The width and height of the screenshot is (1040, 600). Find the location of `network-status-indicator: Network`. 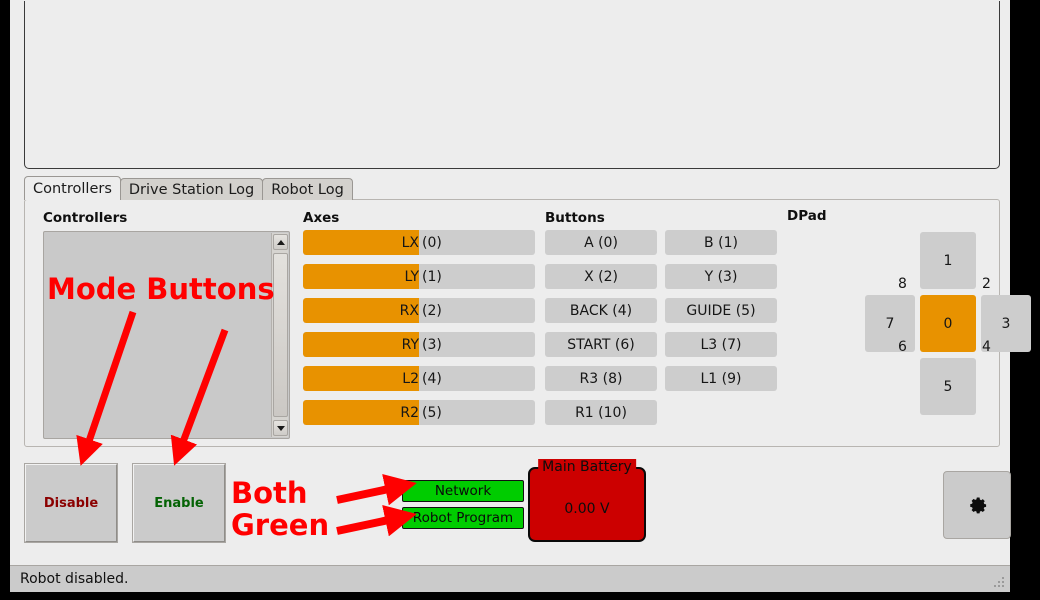

network-status-indicator: Network is located at coordinates (463, 491).